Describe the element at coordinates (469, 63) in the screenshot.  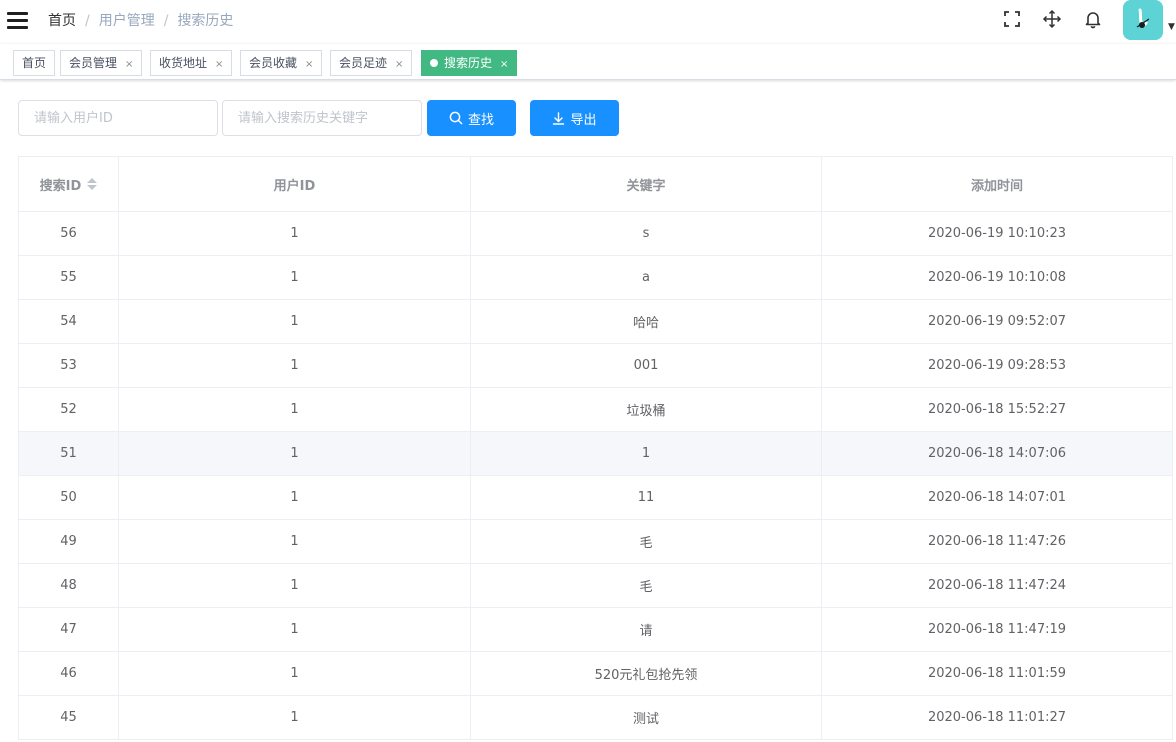
I see `tag-search-history: 搜索历史 ×` at that location.